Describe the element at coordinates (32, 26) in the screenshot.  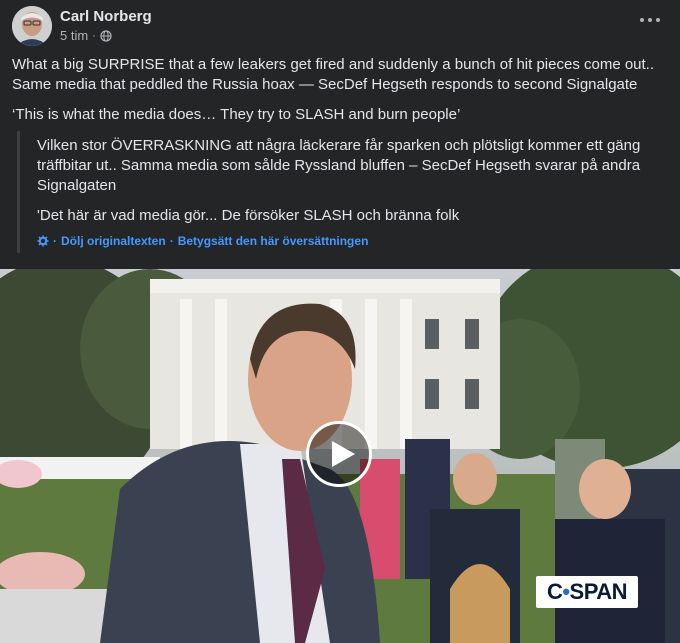
I see `avatar` at that location.